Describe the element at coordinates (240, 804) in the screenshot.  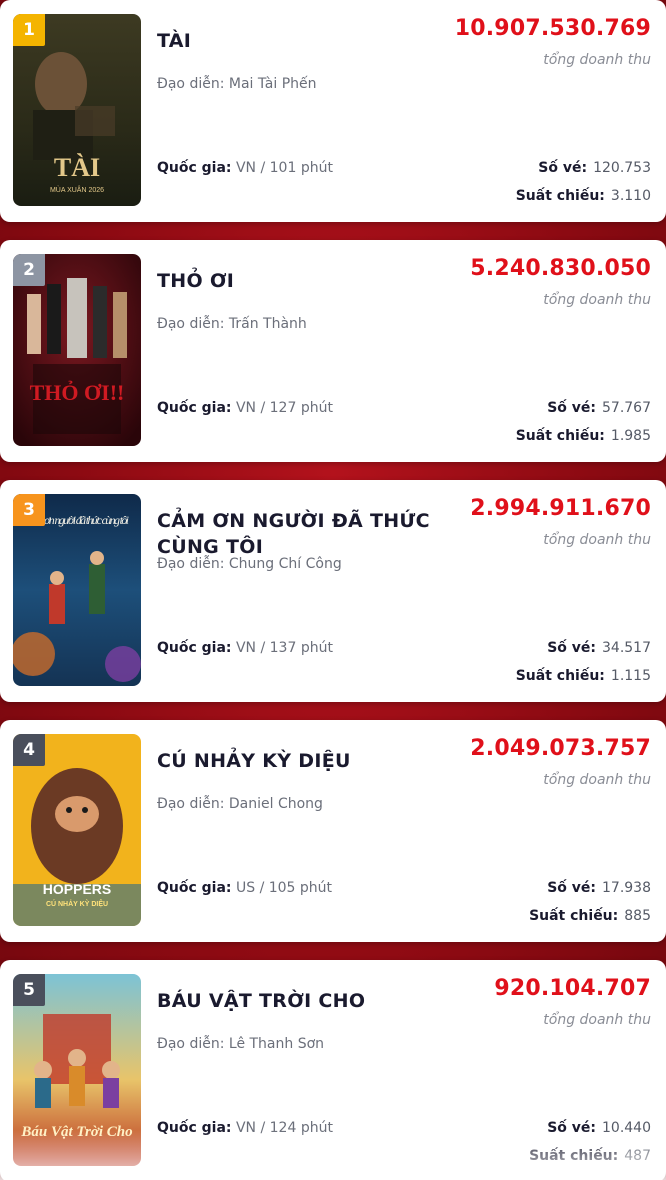
I see `movie-director: Đạo diễn: Daniel Chong` at that location.